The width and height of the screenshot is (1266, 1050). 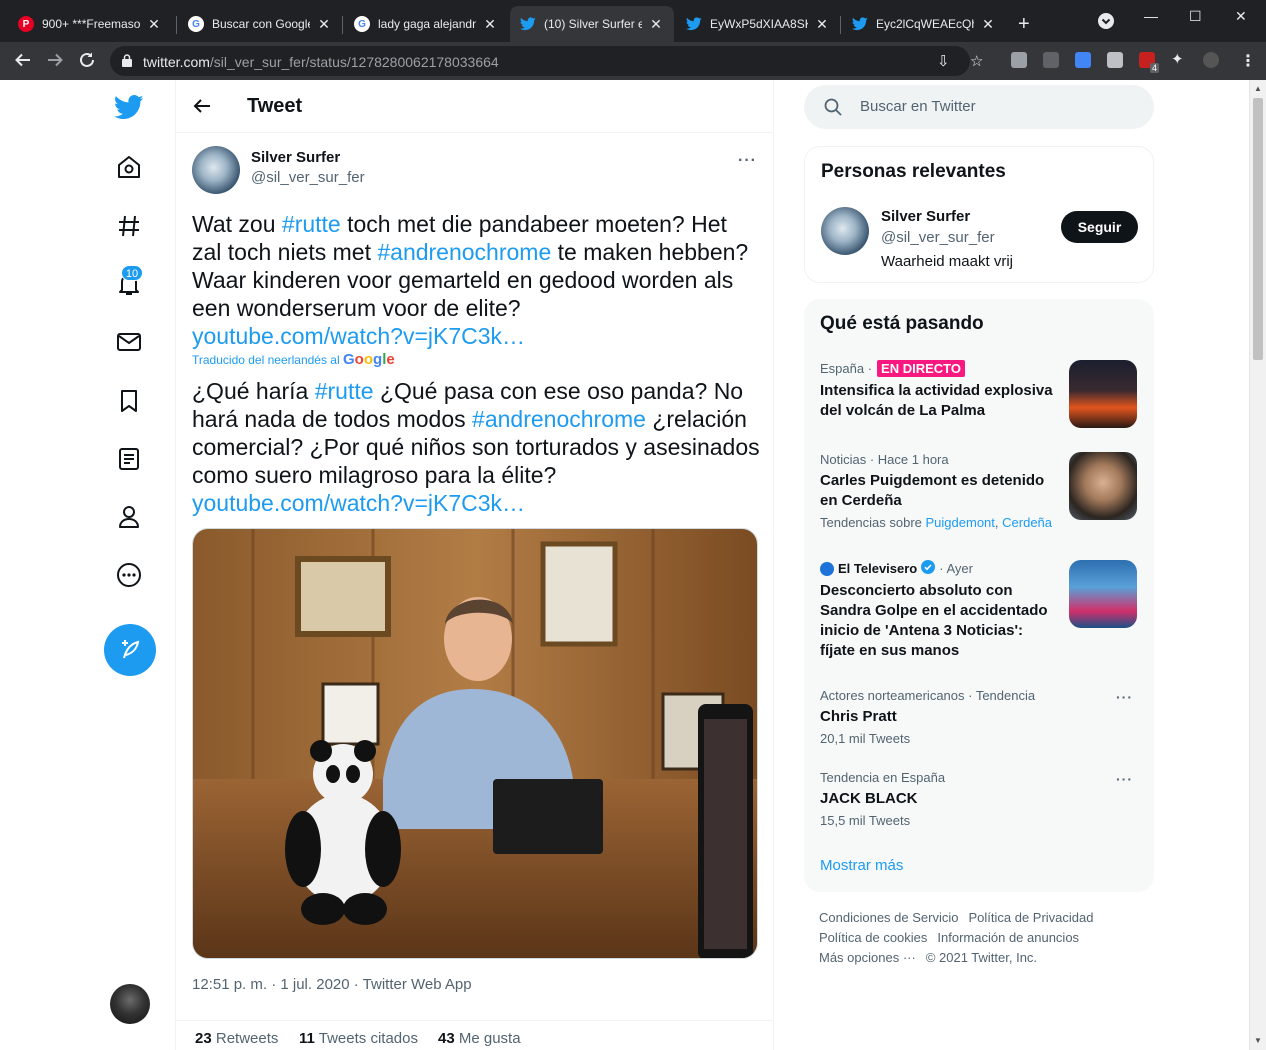 I want to click on el-televisero-logo-icon, so click(x=827, y=568).